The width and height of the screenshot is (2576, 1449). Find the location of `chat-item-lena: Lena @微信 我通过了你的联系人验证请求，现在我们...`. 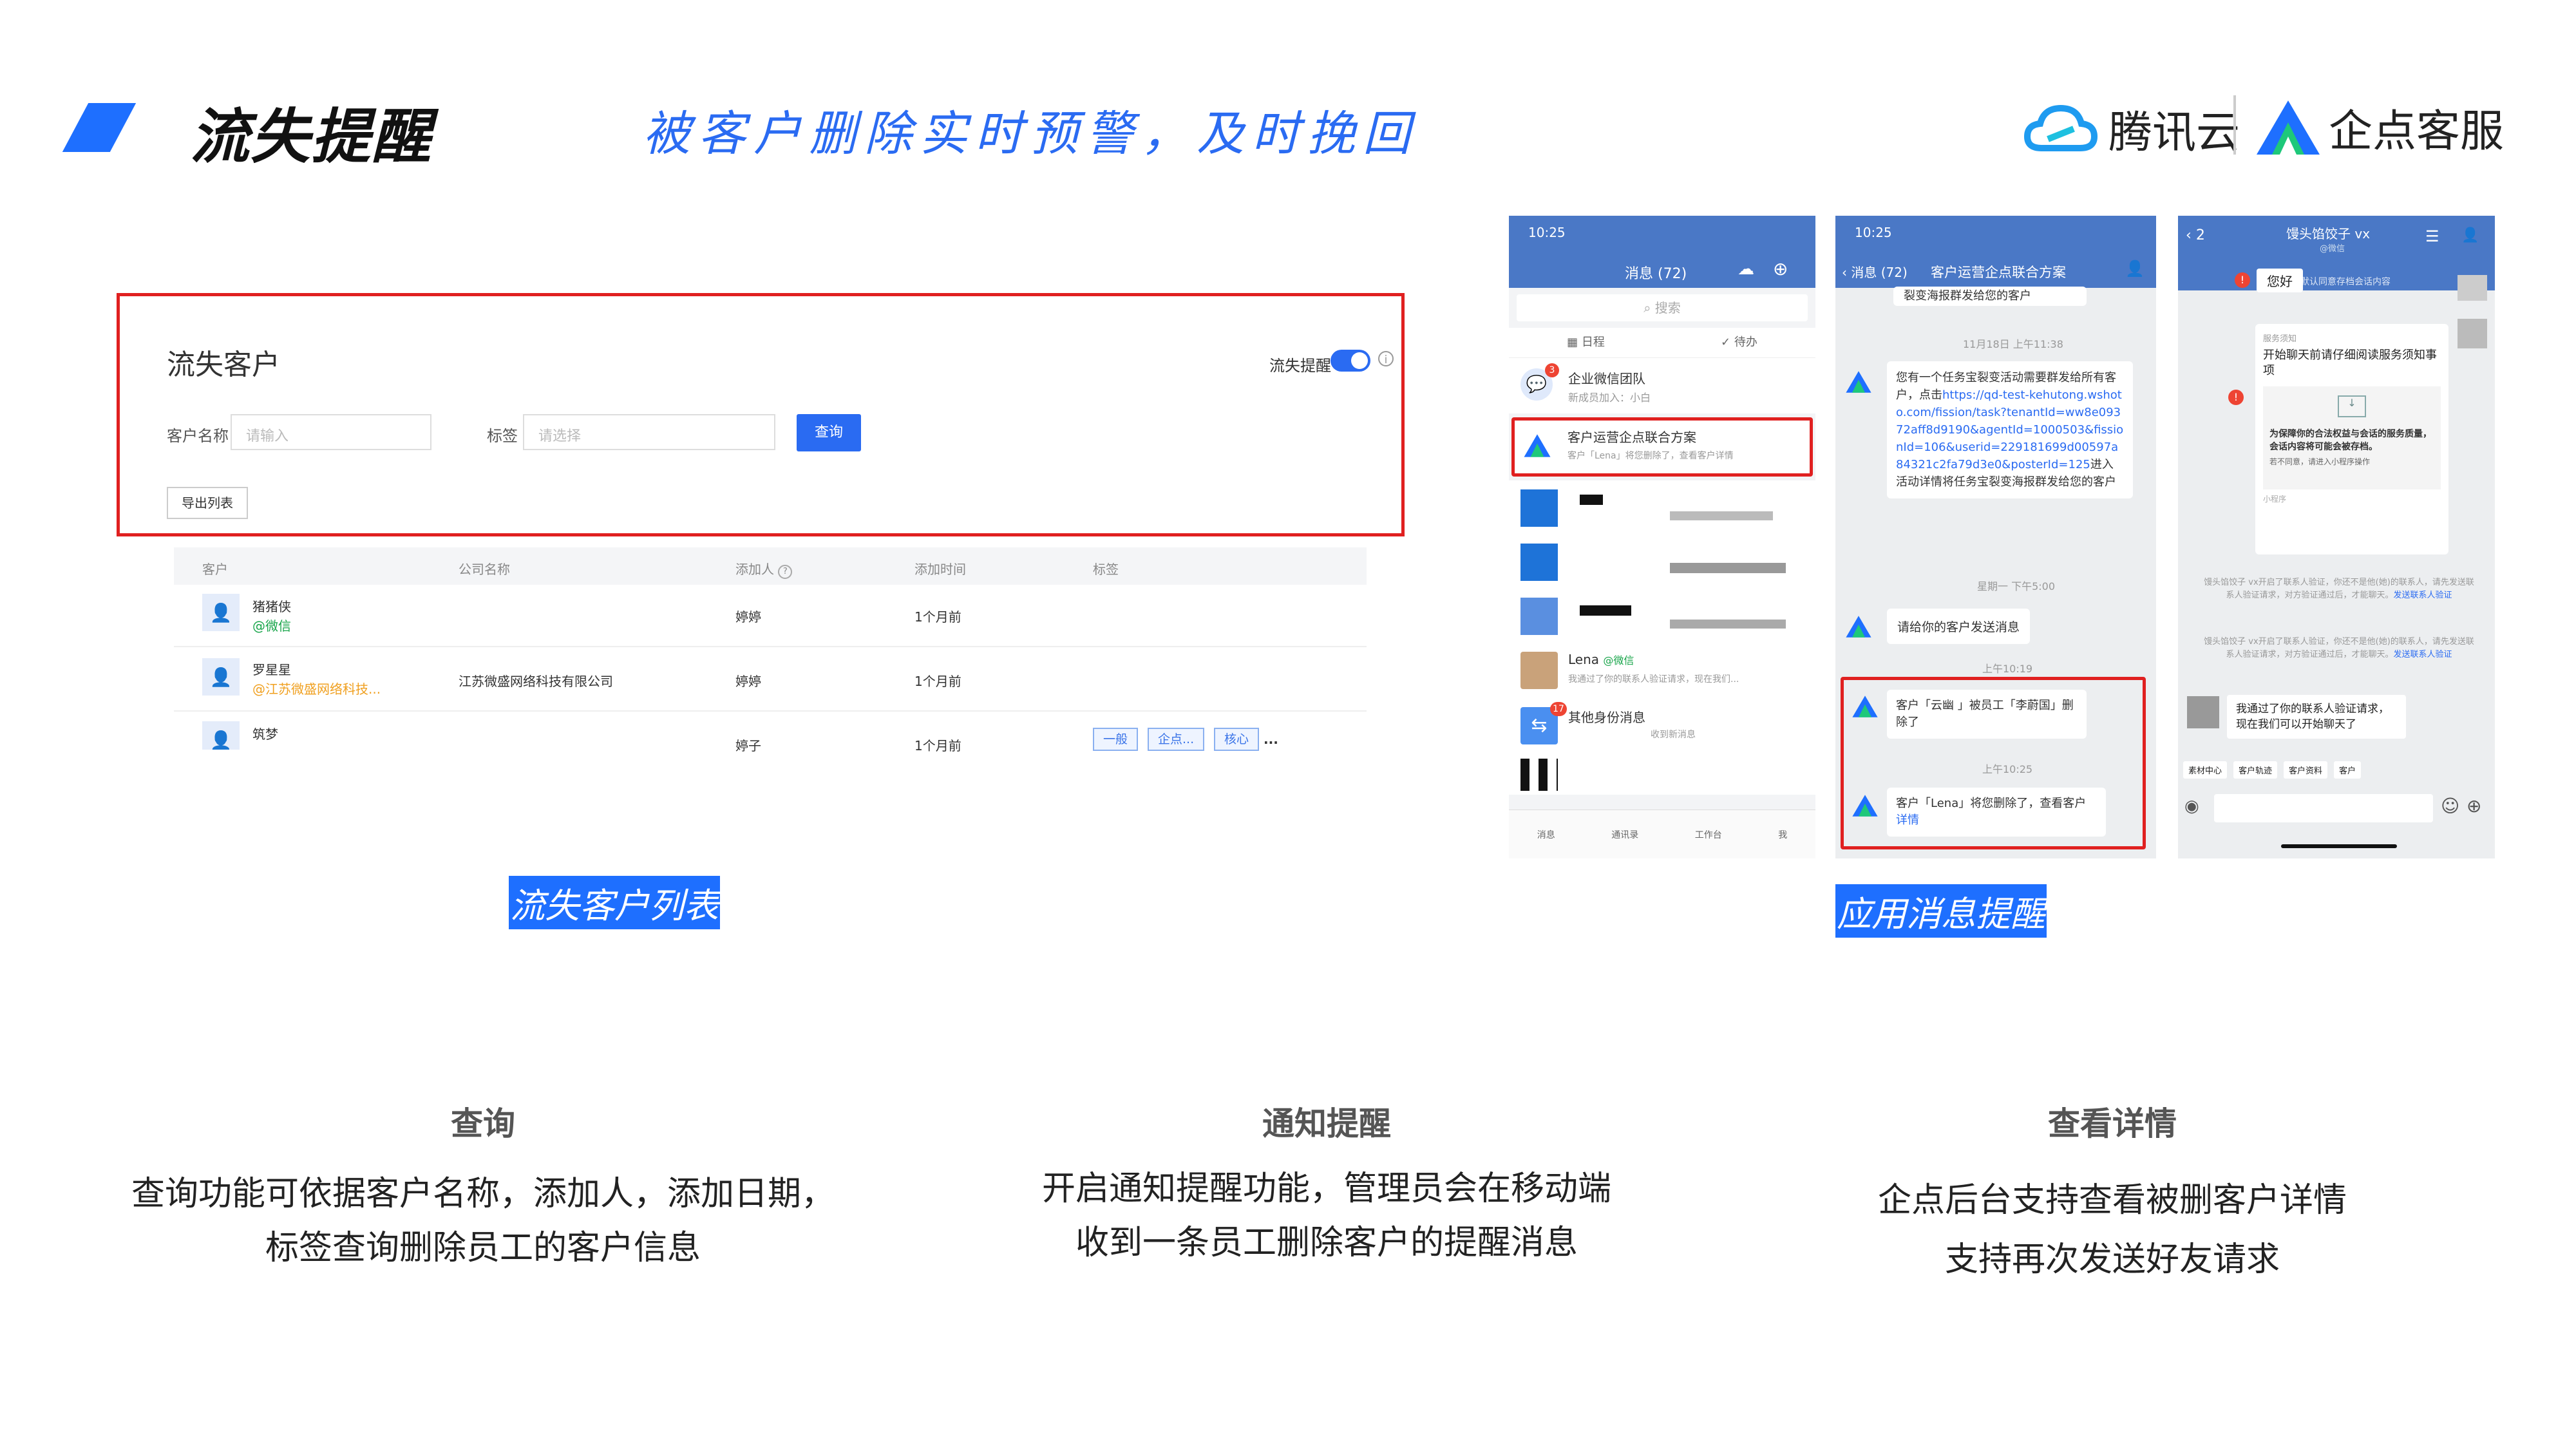

chat-item-lena: Lena @微信 我通过了你的联系人验证请求，现在我们... is located at coordinates (1662, 670).